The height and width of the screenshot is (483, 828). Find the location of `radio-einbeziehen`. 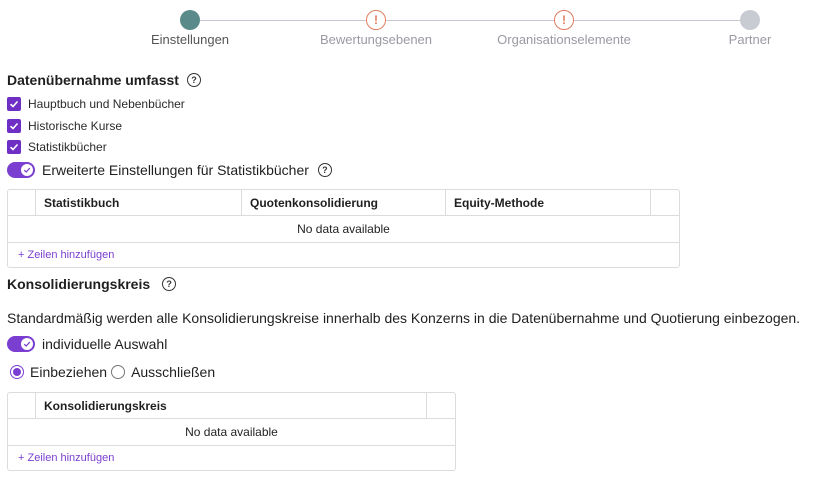

radio-einbeziehen is located at coordinates (17, 372).